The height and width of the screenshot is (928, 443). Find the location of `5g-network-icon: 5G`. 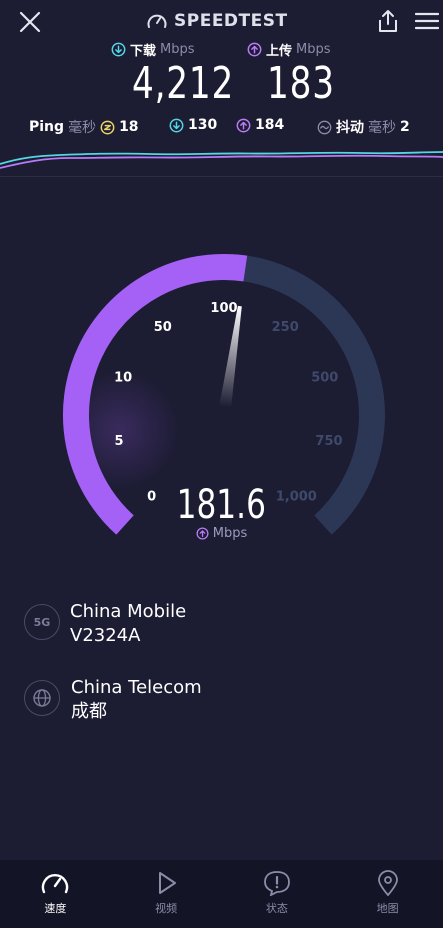

5g-network-icon: 5G is located at coordinates (42, 622).